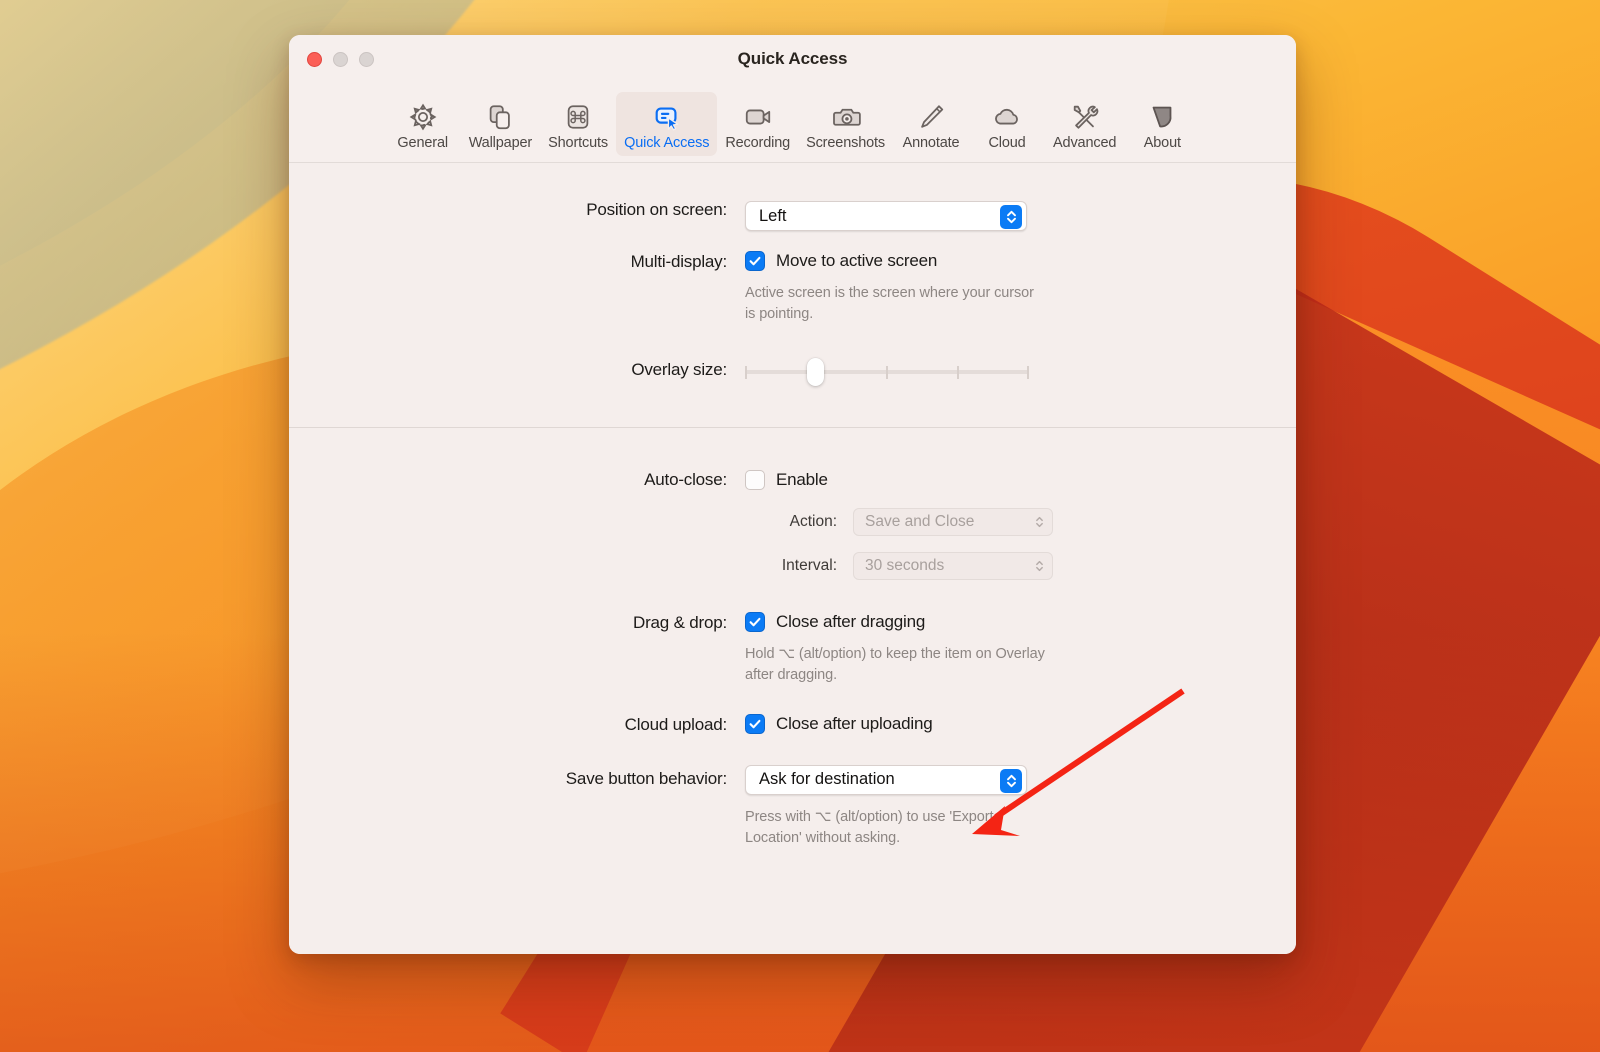  Describe the element at coordinates (815, 372) in the screenshot. I see `slider-thumb` at that location.